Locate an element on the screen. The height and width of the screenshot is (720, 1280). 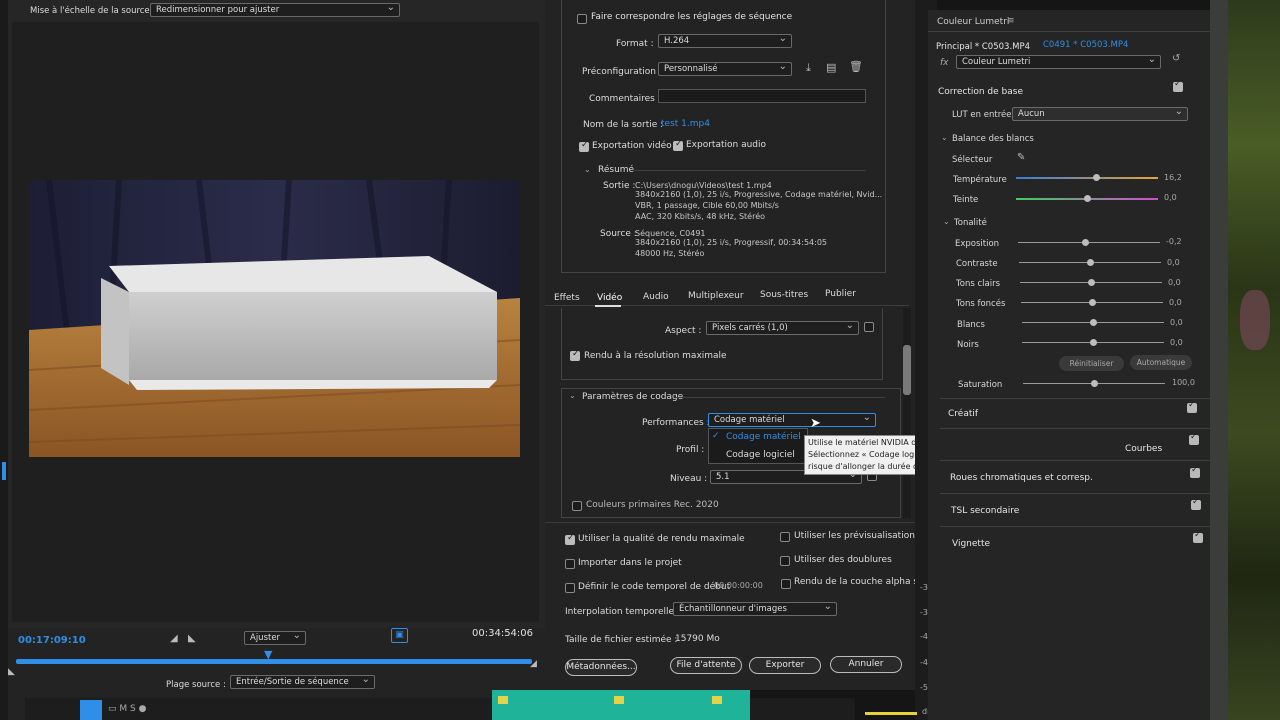
section-creative: Créatif is located at coordinates (963, 414).